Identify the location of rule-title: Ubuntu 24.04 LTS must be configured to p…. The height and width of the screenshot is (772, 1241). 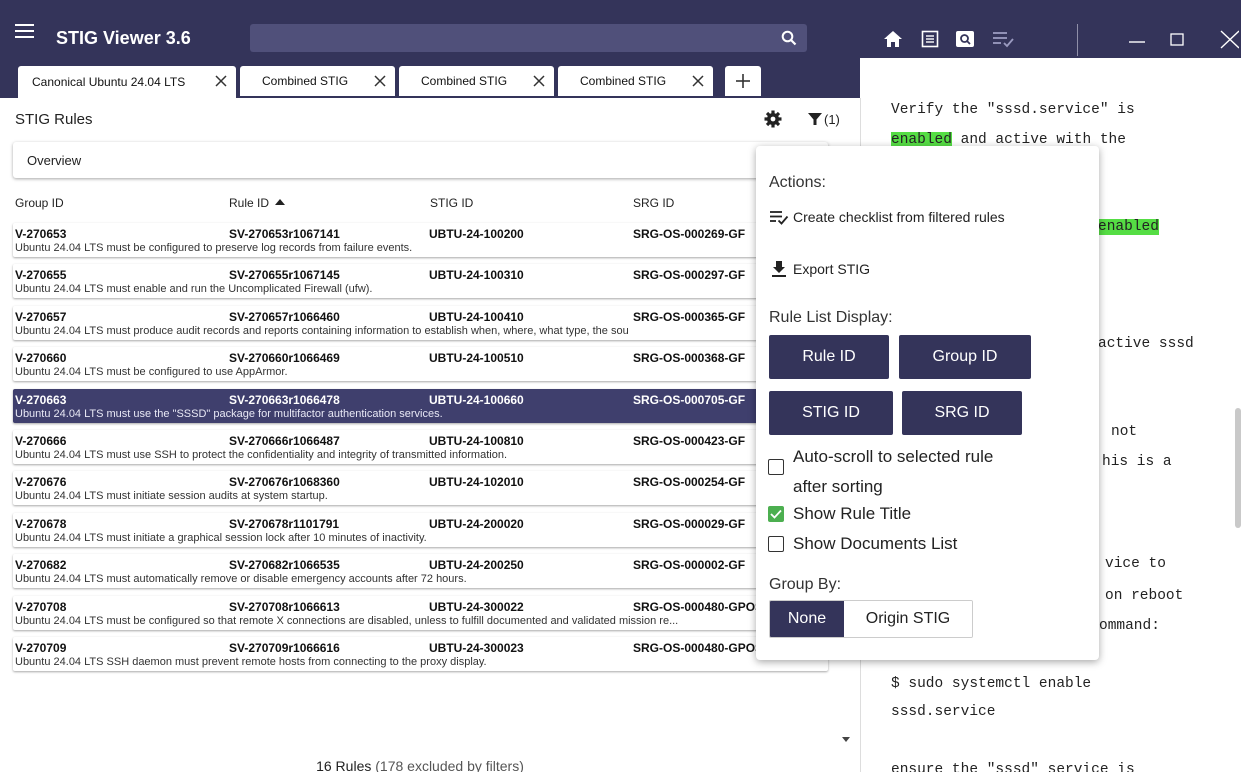
(214, 248).